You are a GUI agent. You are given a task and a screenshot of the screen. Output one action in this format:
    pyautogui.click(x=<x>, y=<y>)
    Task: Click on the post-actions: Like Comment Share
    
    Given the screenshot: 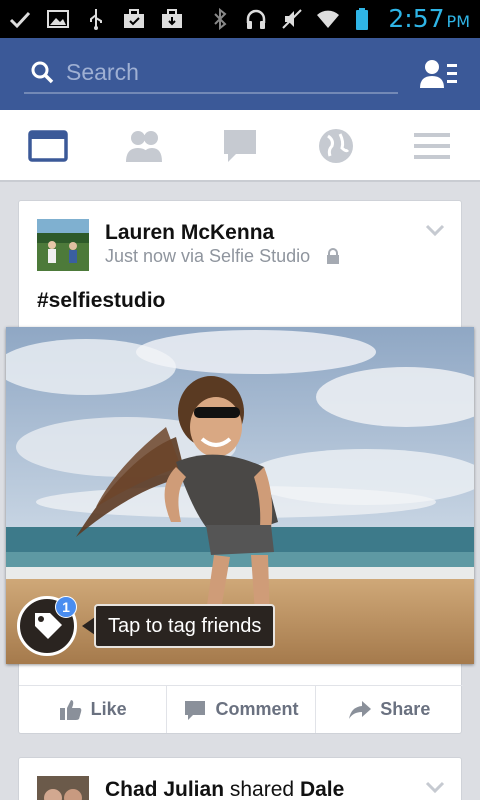 What is the action you would take?
    pyautogui.click(x=241, y=709)
    